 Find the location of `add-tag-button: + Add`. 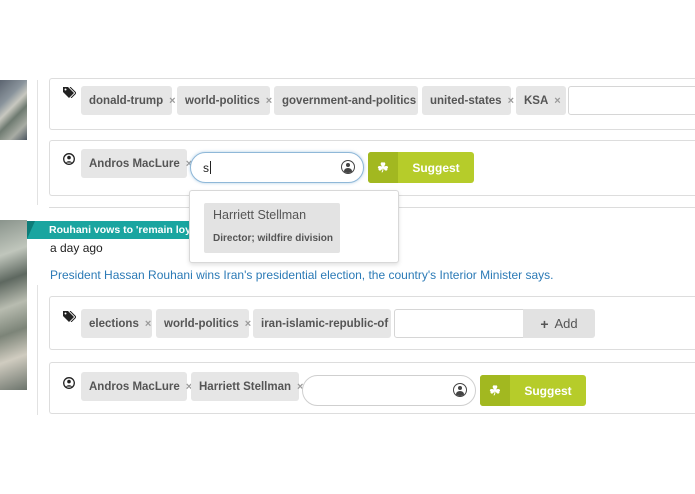

add-tag-button: + Add is located at coordinates (559, 323).